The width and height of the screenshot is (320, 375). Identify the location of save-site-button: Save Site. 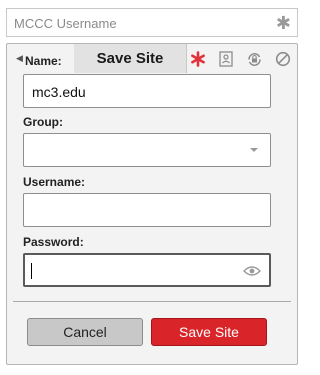
(209, 332).